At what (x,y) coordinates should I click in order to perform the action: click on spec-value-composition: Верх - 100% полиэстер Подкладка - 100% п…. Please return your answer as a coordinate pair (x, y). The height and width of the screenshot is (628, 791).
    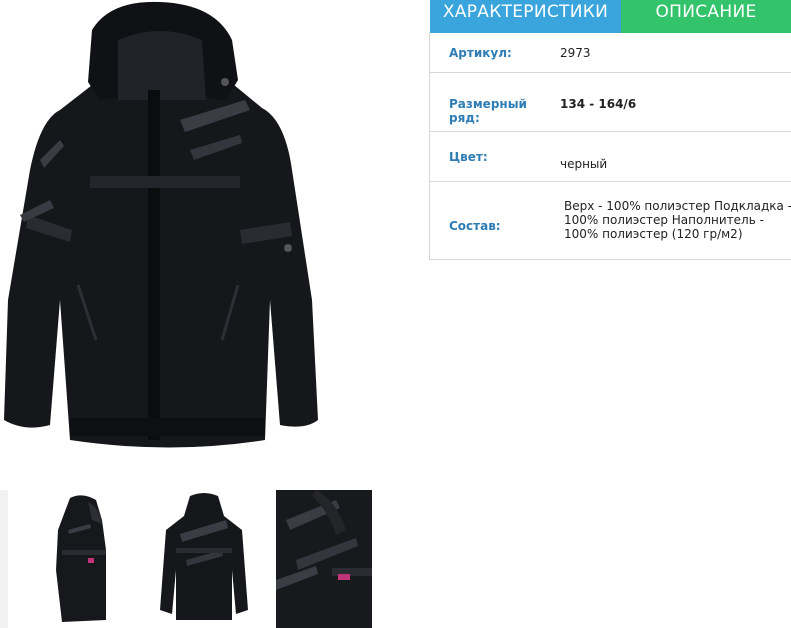
    Looking at the image, I should click on (677, 220).